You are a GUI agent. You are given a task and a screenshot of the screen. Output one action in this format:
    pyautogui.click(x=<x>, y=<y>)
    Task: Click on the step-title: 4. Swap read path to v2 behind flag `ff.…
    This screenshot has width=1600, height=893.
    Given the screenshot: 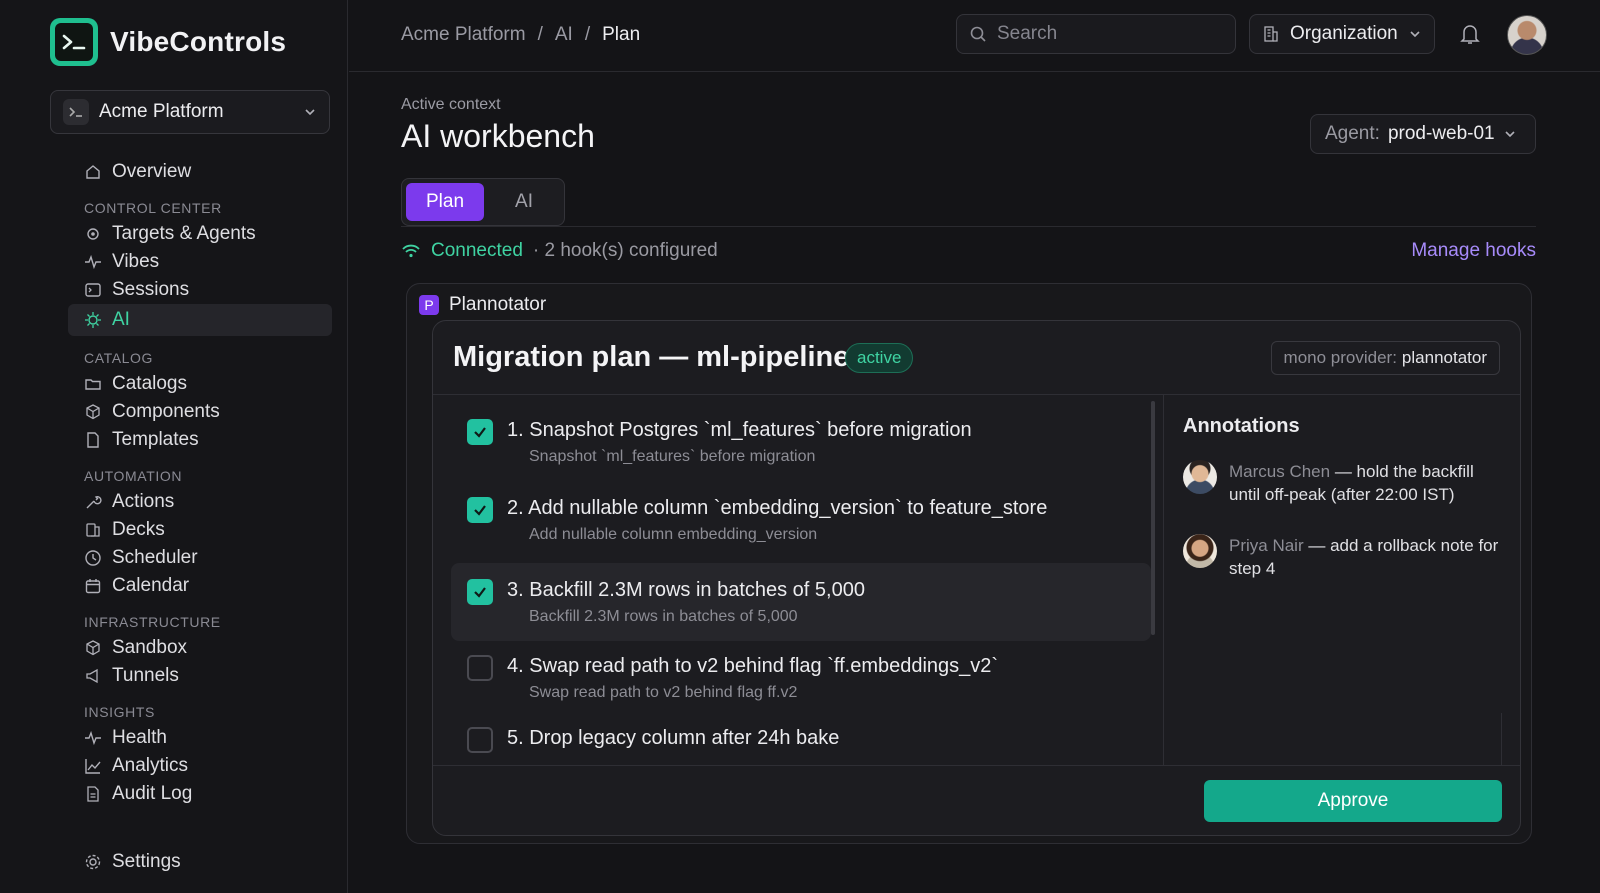 What is the action you would take?
    pyautogui.click(x=753, y=666)
    